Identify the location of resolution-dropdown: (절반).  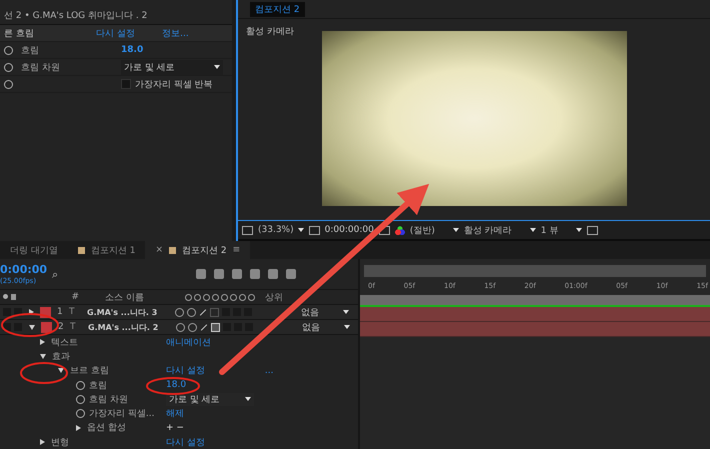
(434, 230).